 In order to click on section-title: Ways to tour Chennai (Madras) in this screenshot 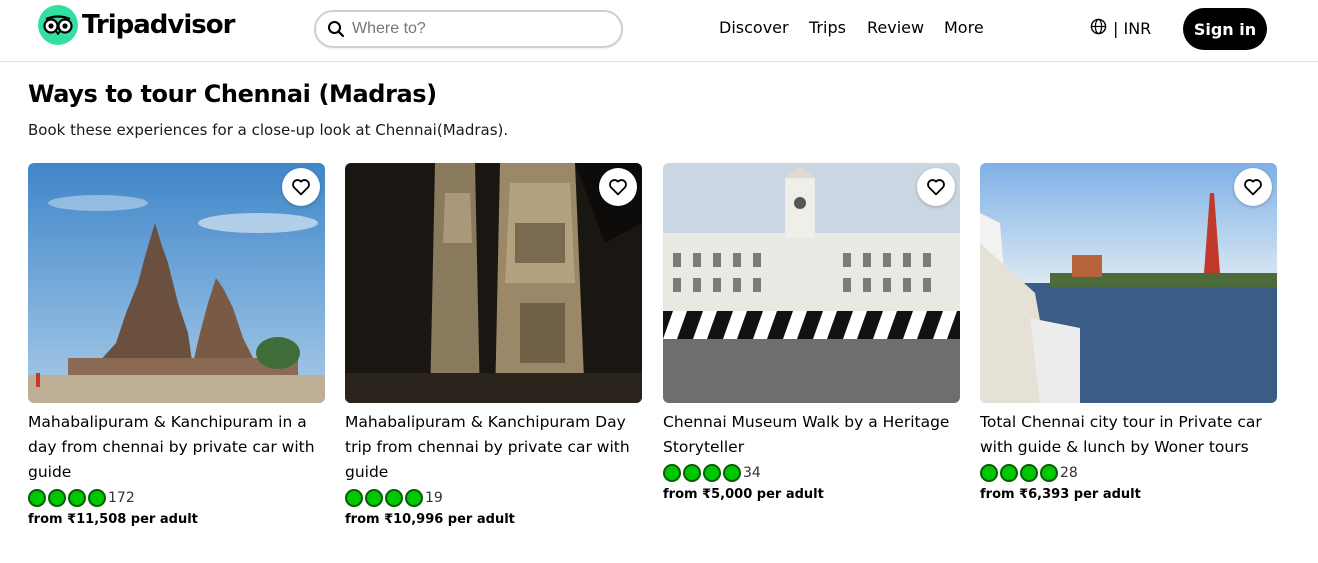, I will do `click(232, 94)`.